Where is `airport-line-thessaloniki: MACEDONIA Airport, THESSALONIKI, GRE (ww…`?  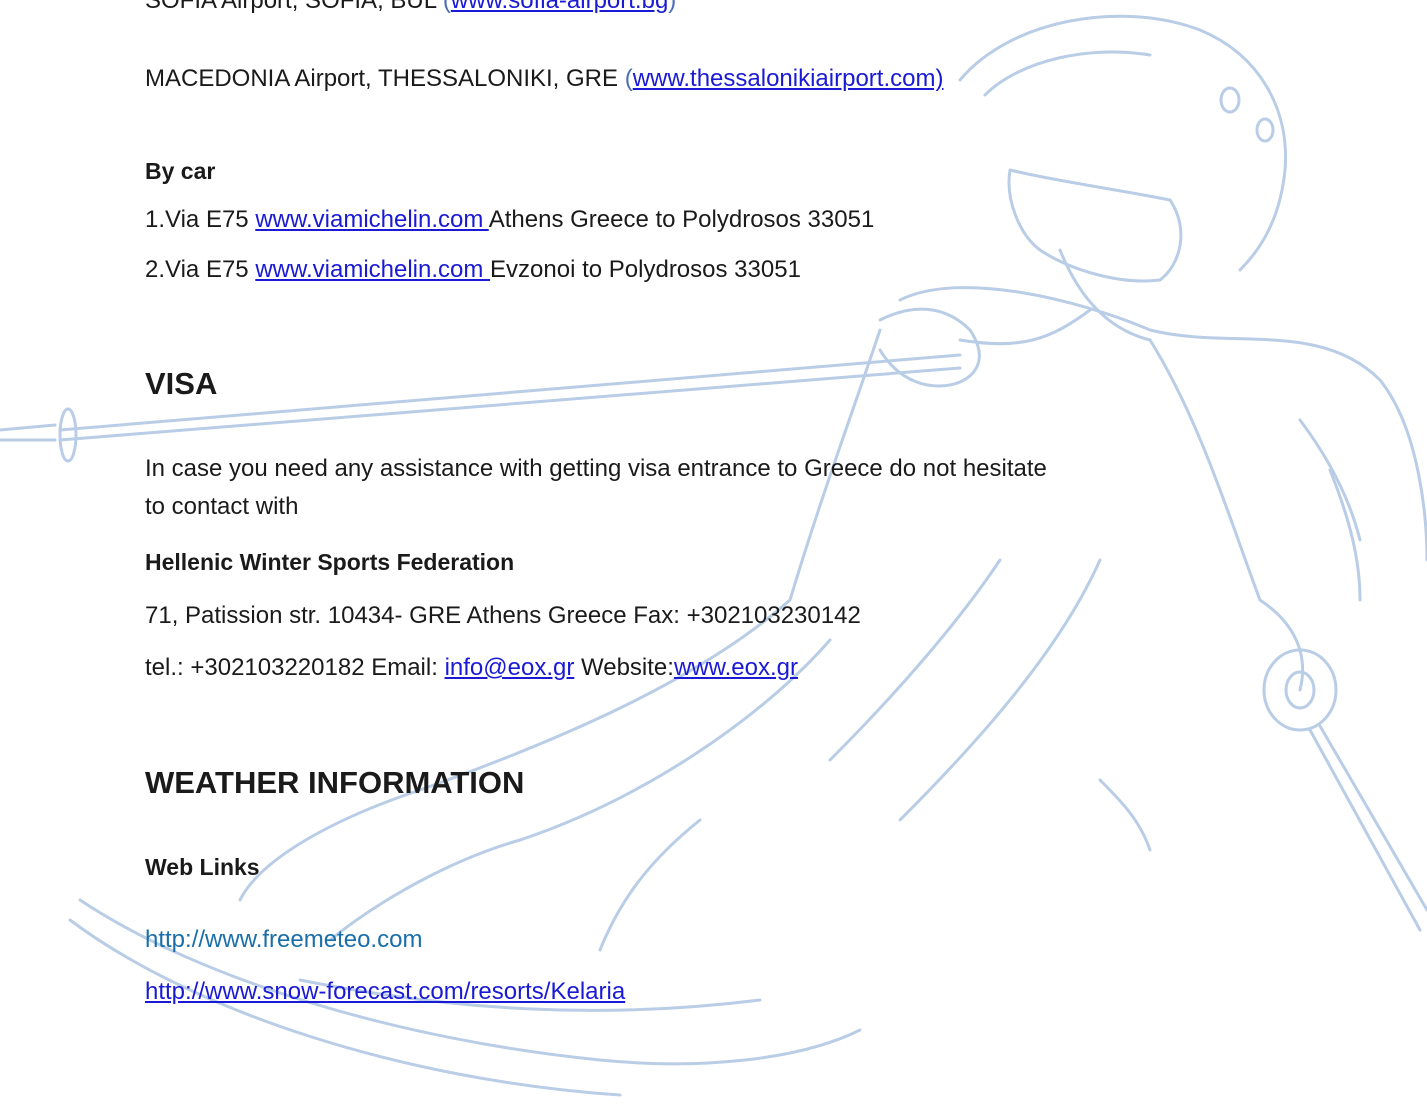
airport-line-thessaloniki: MACEDONIA Airport, THESSALONIKI, GRE (ww… is located at coordinates (544, 79).